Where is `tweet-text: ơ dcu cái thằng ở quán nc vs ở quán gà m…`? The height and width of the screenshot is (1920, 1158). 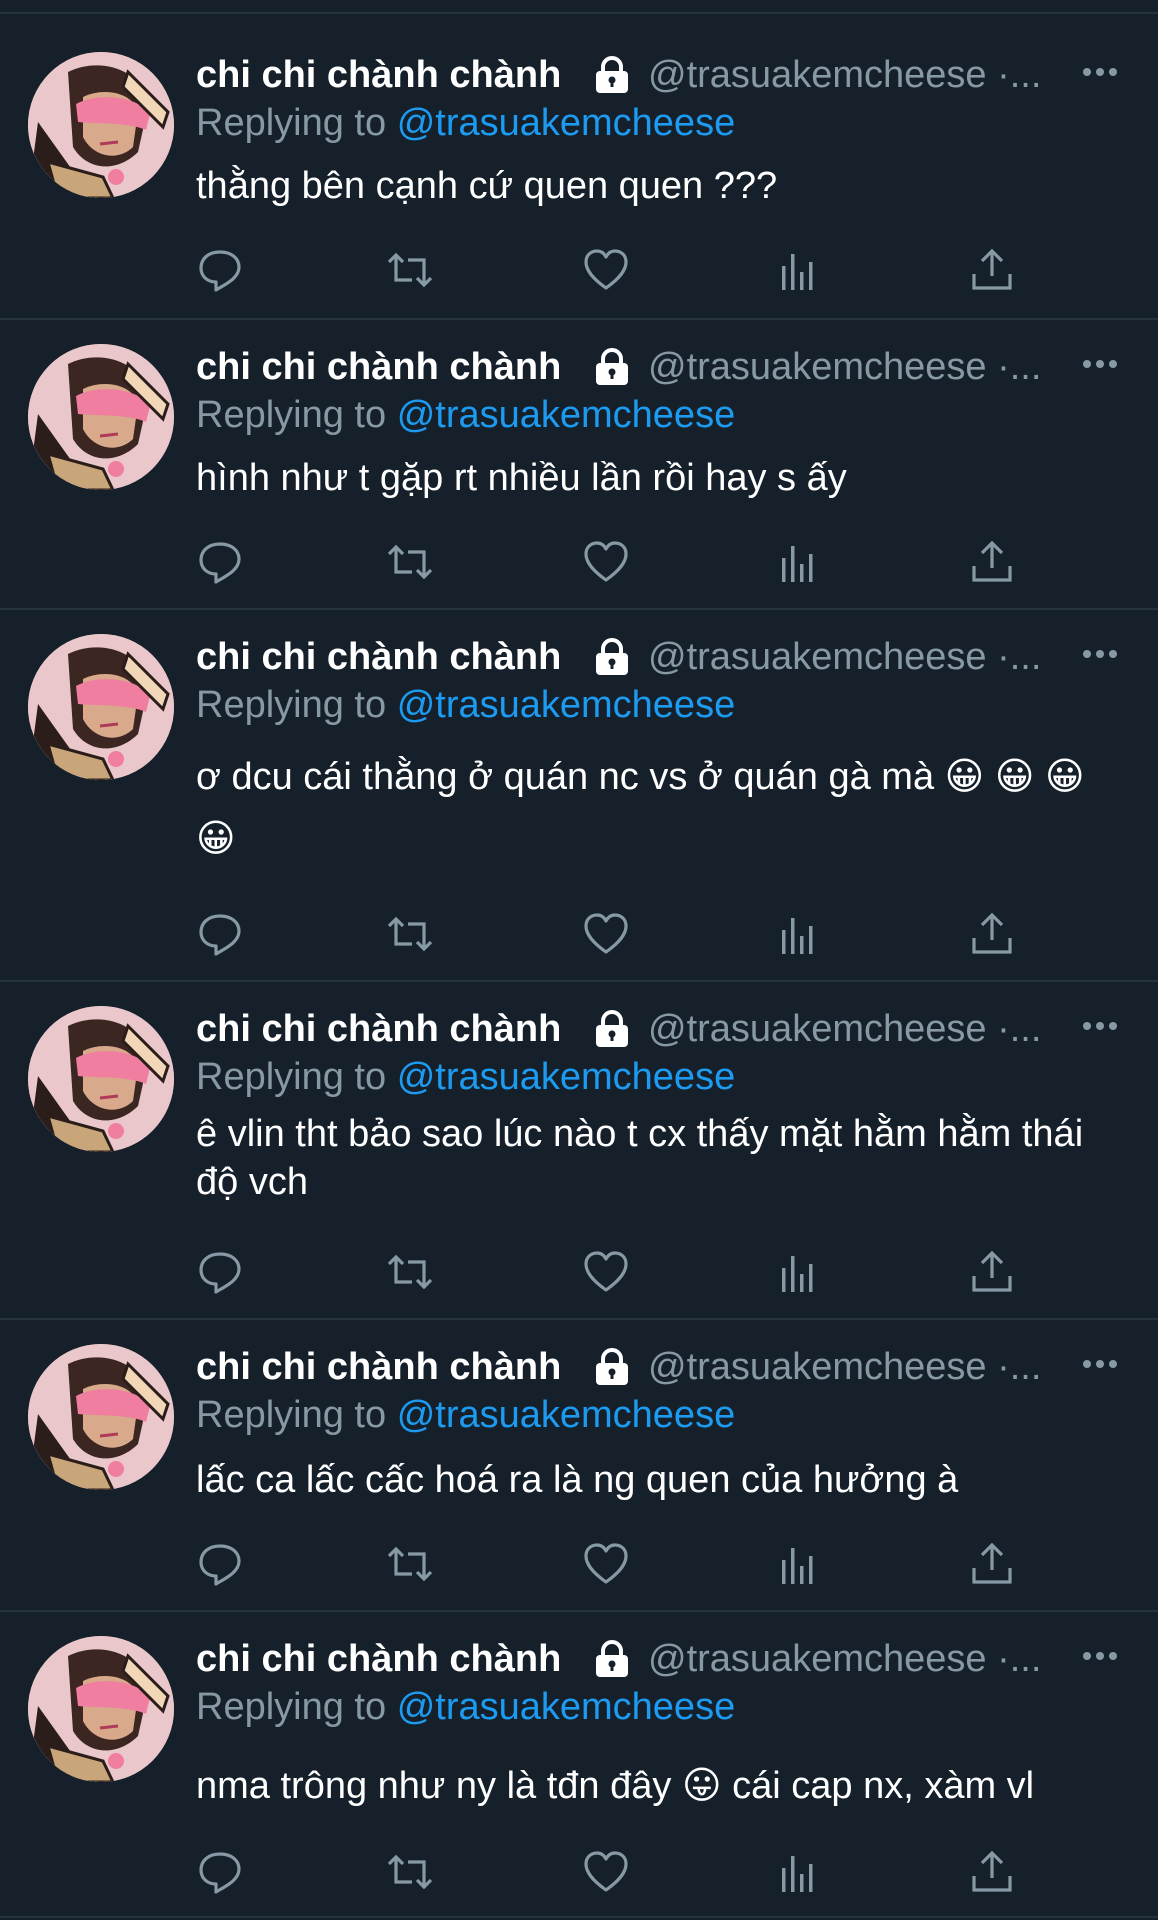
tweet-text: ơ dcu cái thằng ở quán nc vs ở quán gà m… is located at coordinates (640, 808).